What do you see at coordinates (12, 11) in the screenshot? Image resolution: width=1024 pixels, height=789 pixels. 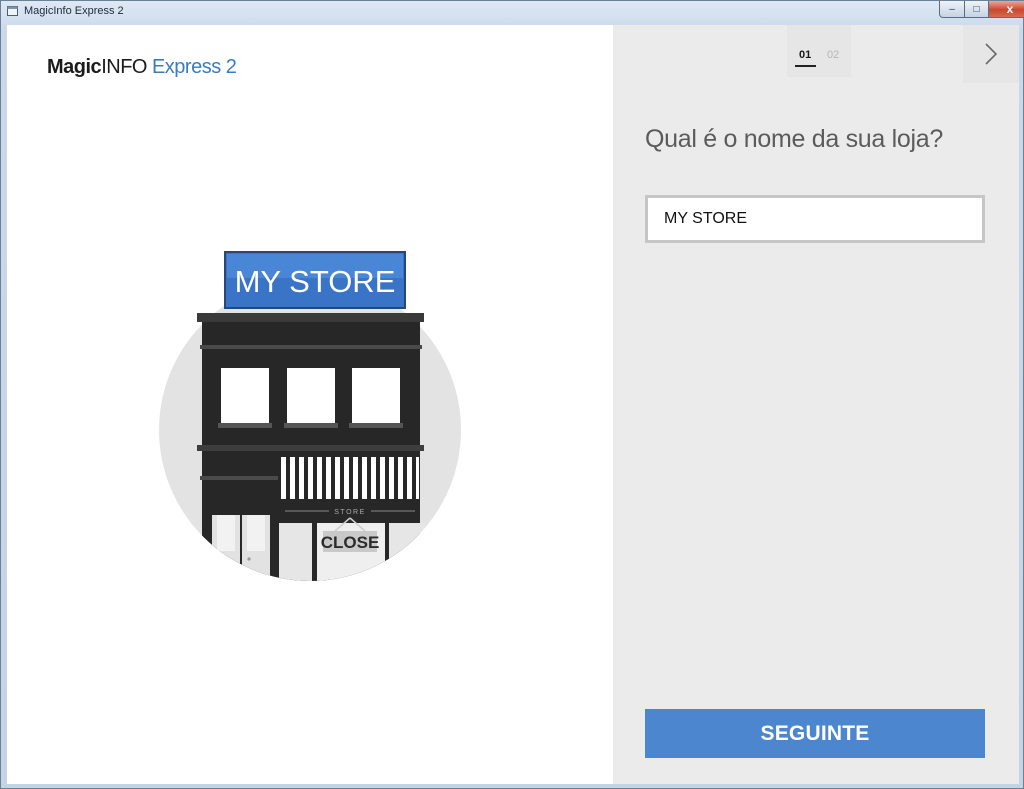 I see `app-window-icon` at bounding box center [12, 11].